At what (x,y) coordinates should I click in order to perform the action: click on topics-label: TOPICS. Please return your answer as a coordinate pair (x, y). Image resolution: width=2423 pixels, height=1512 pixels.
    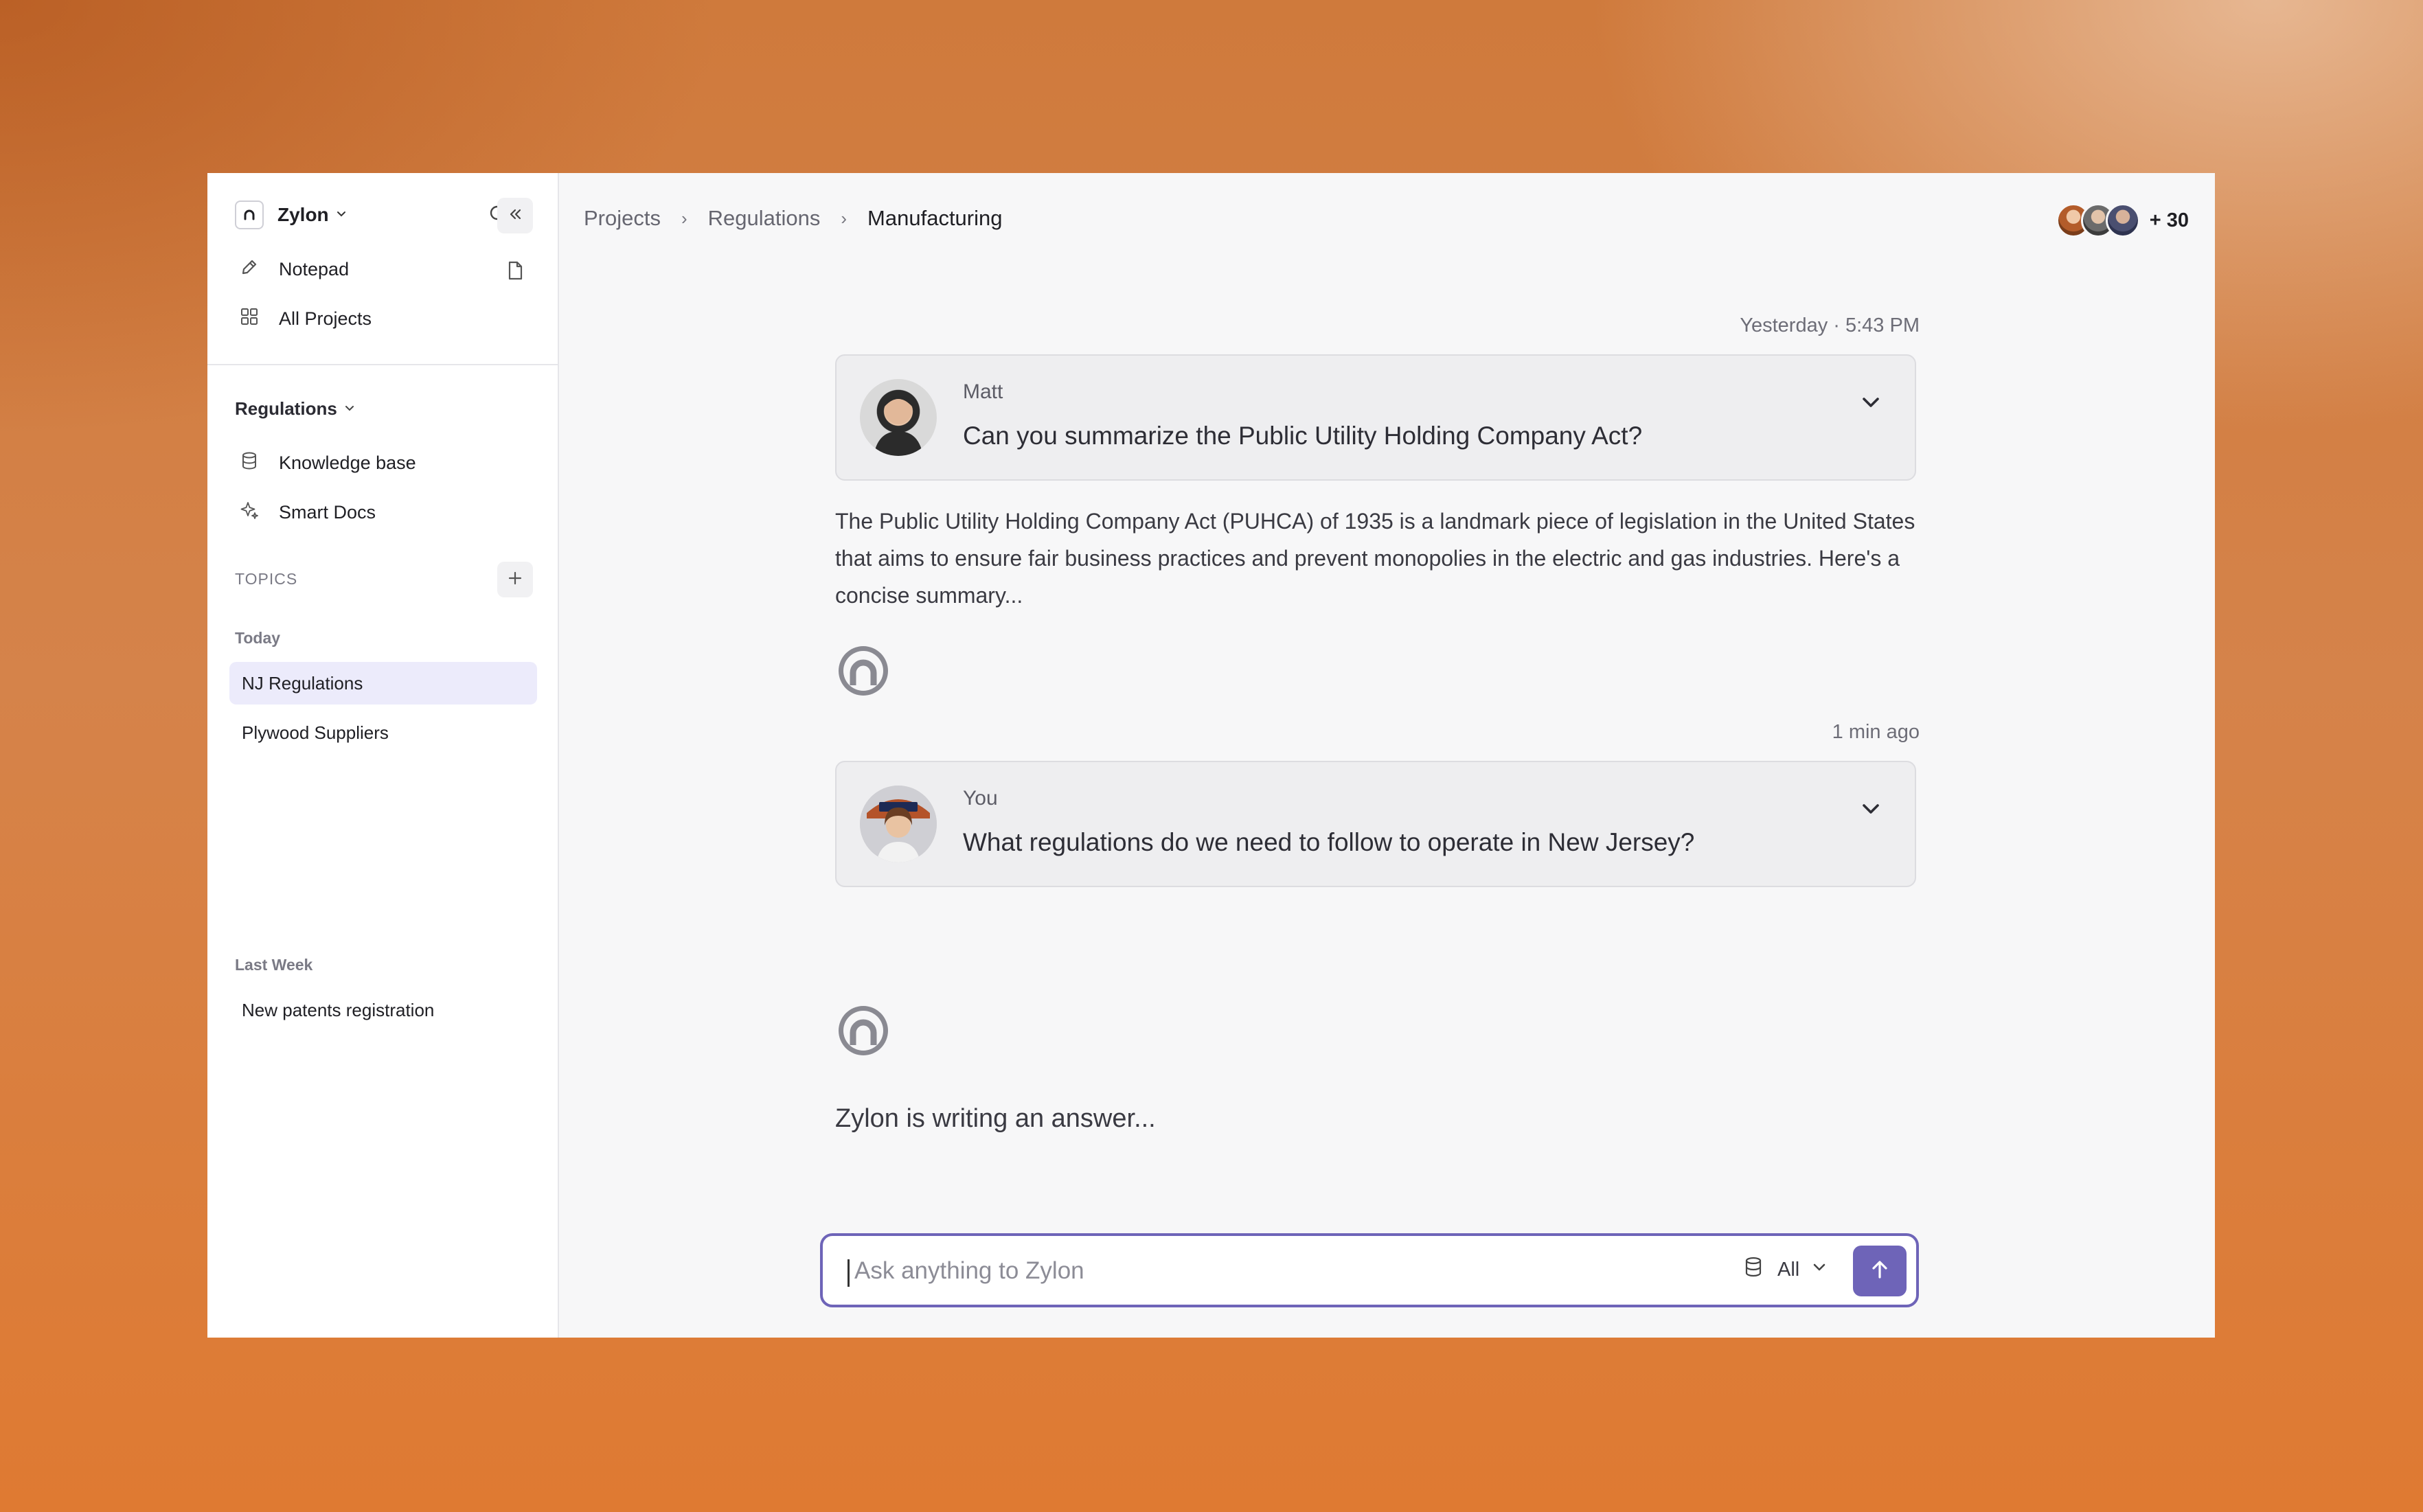
    Looking at the image, I should click on (267, 579).